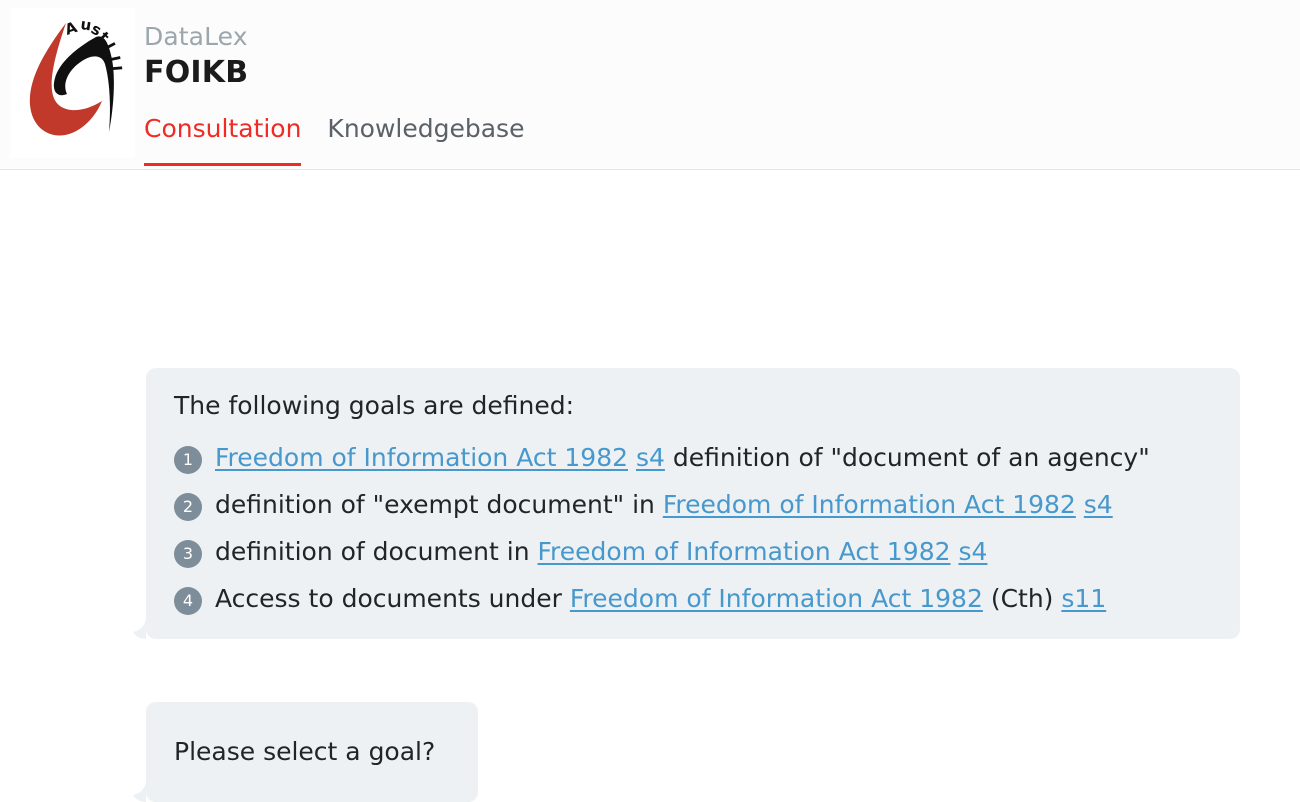 This screenshot has width=1300, height=802. Describe the element at coordinates (374, 405) in the screenshot. I see `goals-lead-text: The following goals are defined:` at that location.